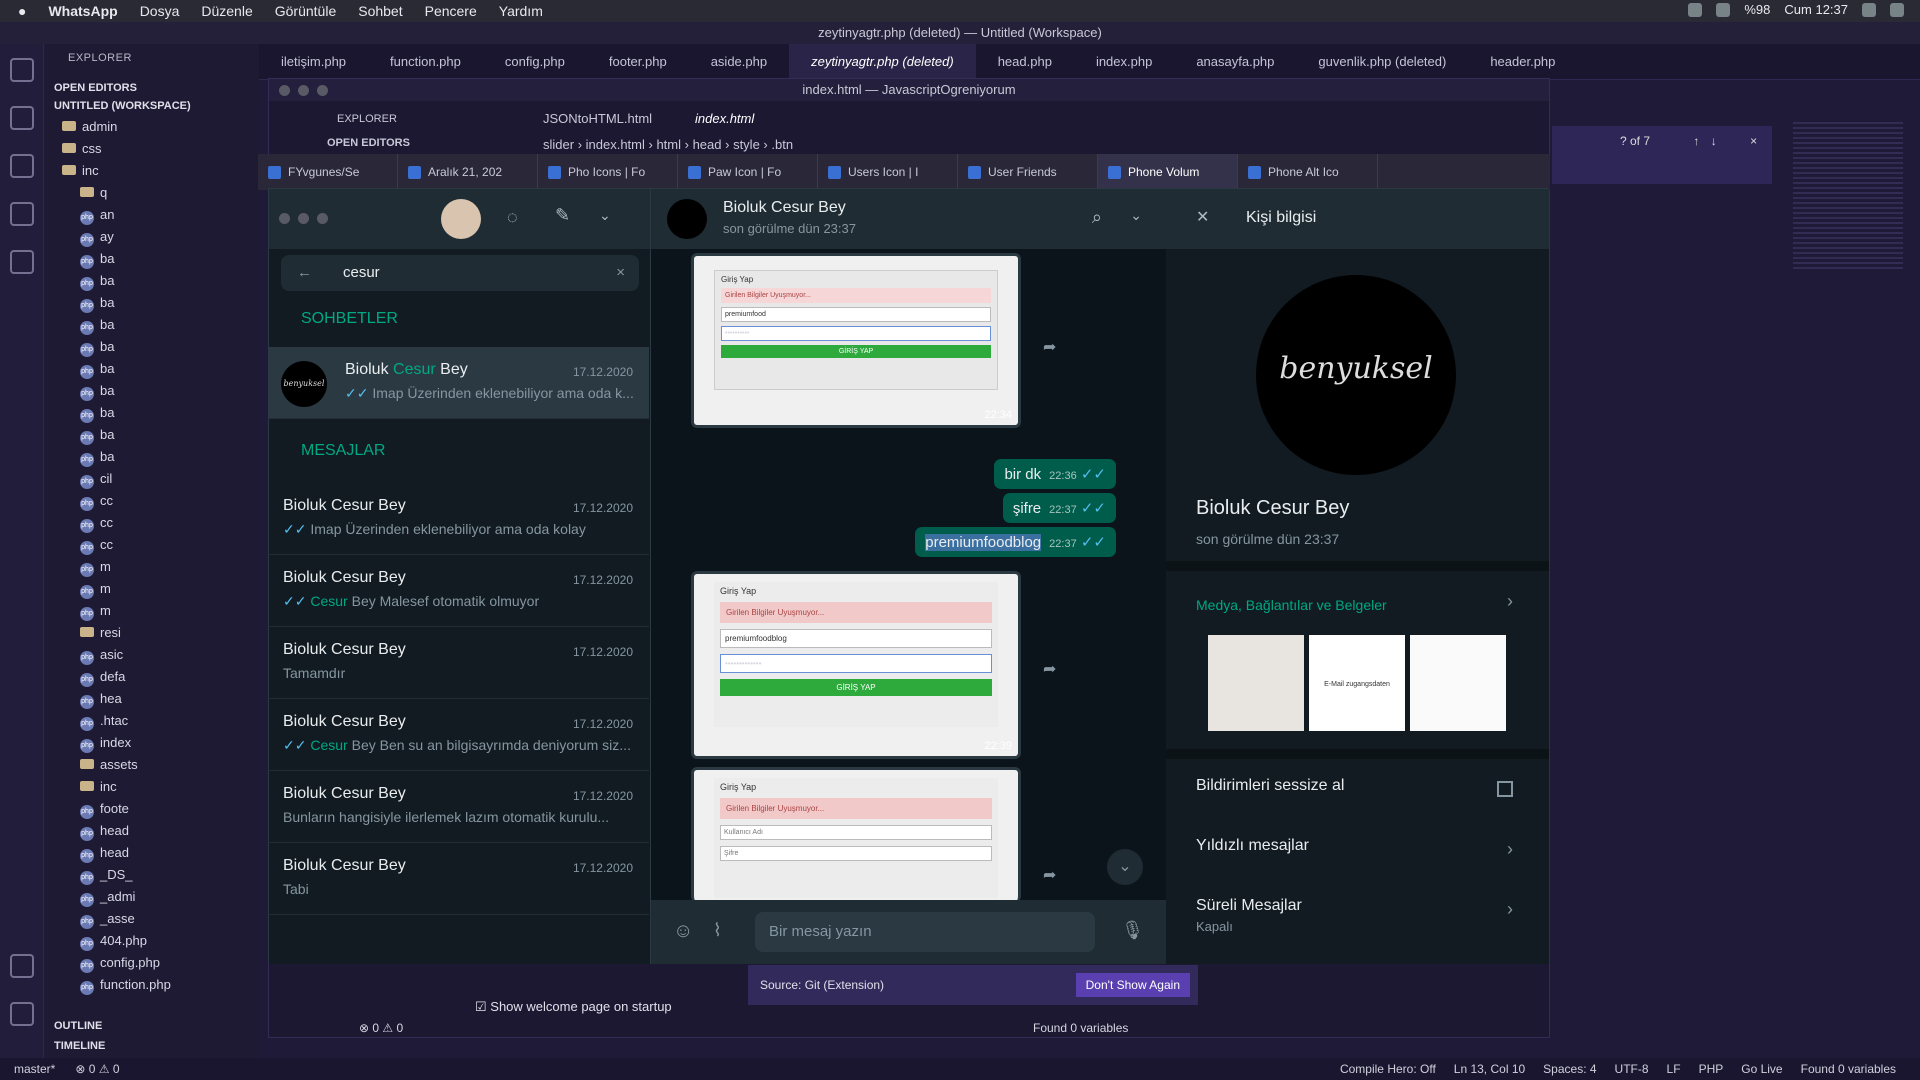 The width and height of the screenshot is (1920, 1080). What do you see at coordinates (1696, 141) in the screenshot?
I see `arrow-up-icon: ↑` at bounding box center [1696, 141].